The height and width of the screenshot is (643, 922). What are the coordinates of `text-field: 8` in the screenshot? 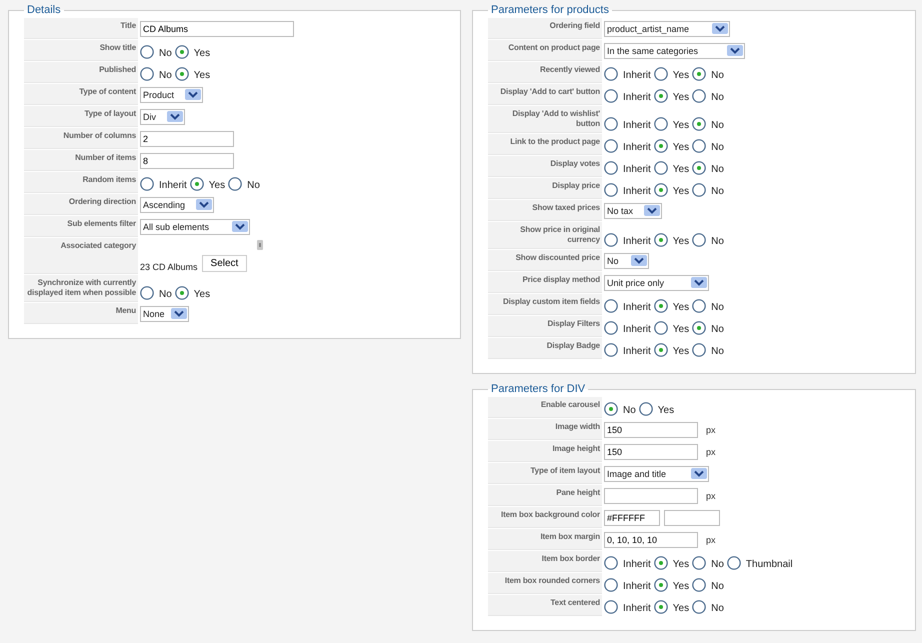 It's located at (187, 160).